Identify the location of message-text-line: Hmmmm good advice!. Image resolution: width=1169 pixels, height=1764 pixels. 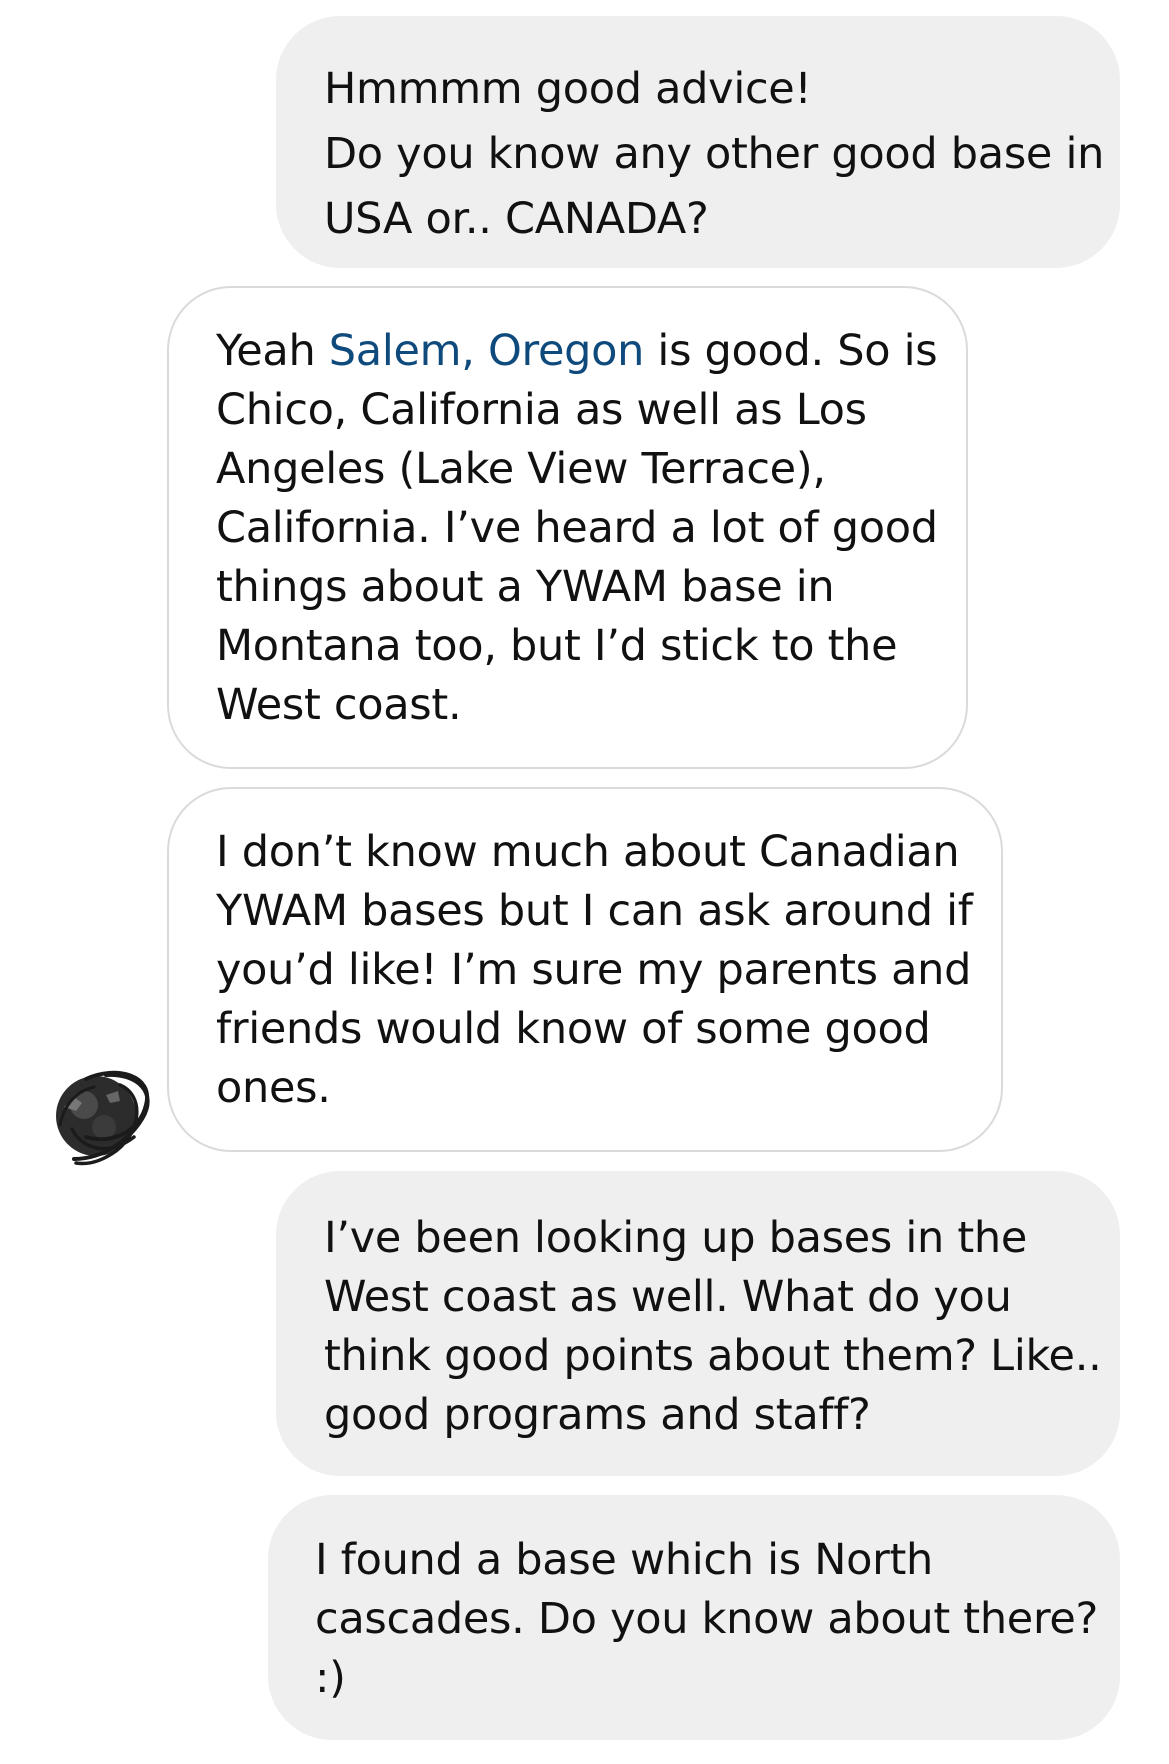
(568, 89).